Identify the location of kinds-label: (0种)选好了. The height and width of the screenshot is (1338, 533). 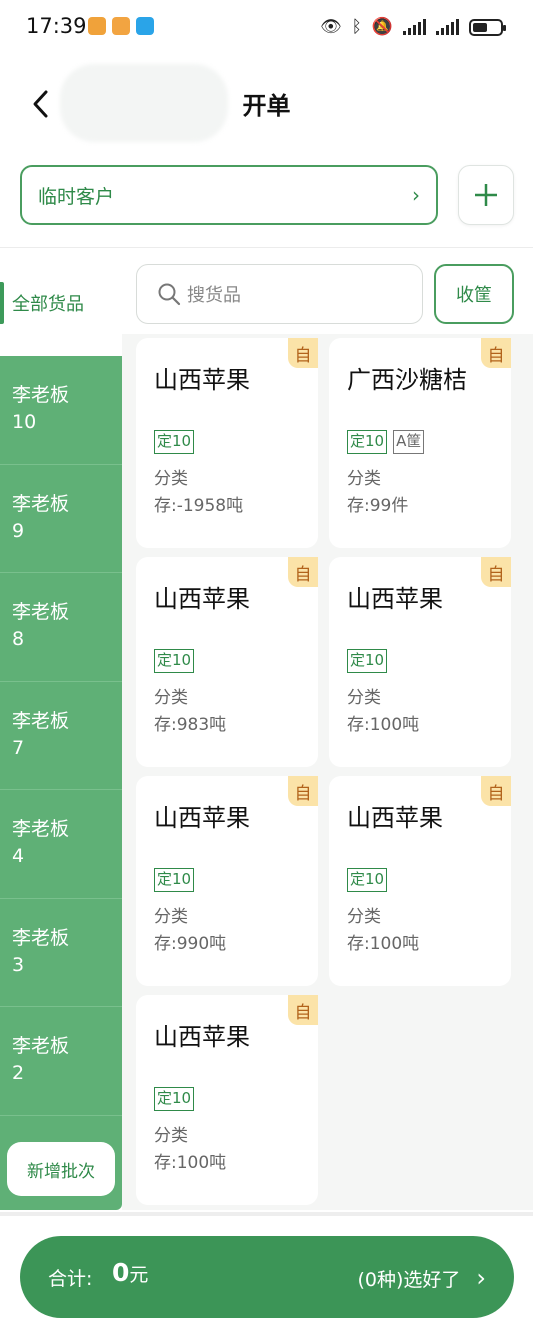
(409, 1279).